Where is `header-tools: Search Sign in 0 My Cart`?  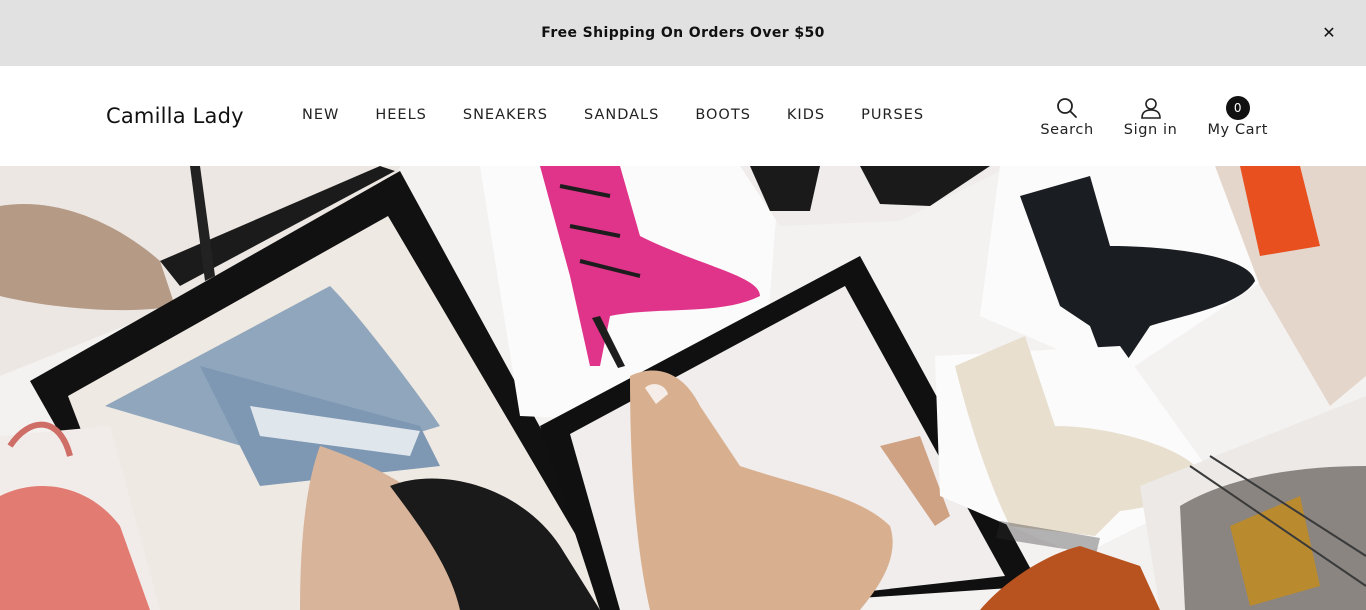 header-tools: Search Sign in 0 My Cart is located at coordinates (1154, 117).